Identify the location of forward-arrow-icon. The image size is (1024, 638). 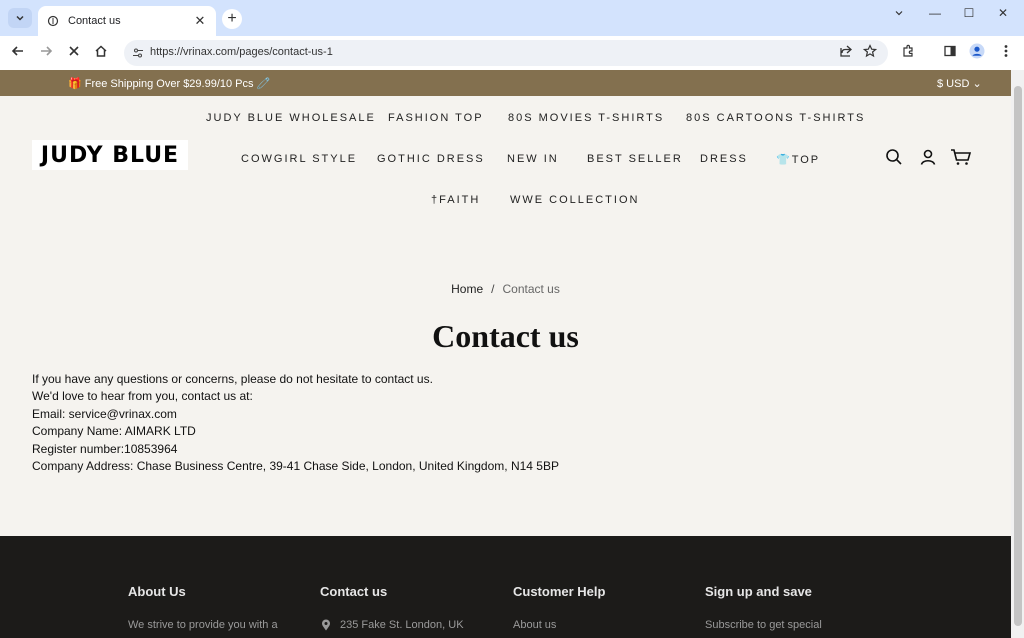
(46, 51).